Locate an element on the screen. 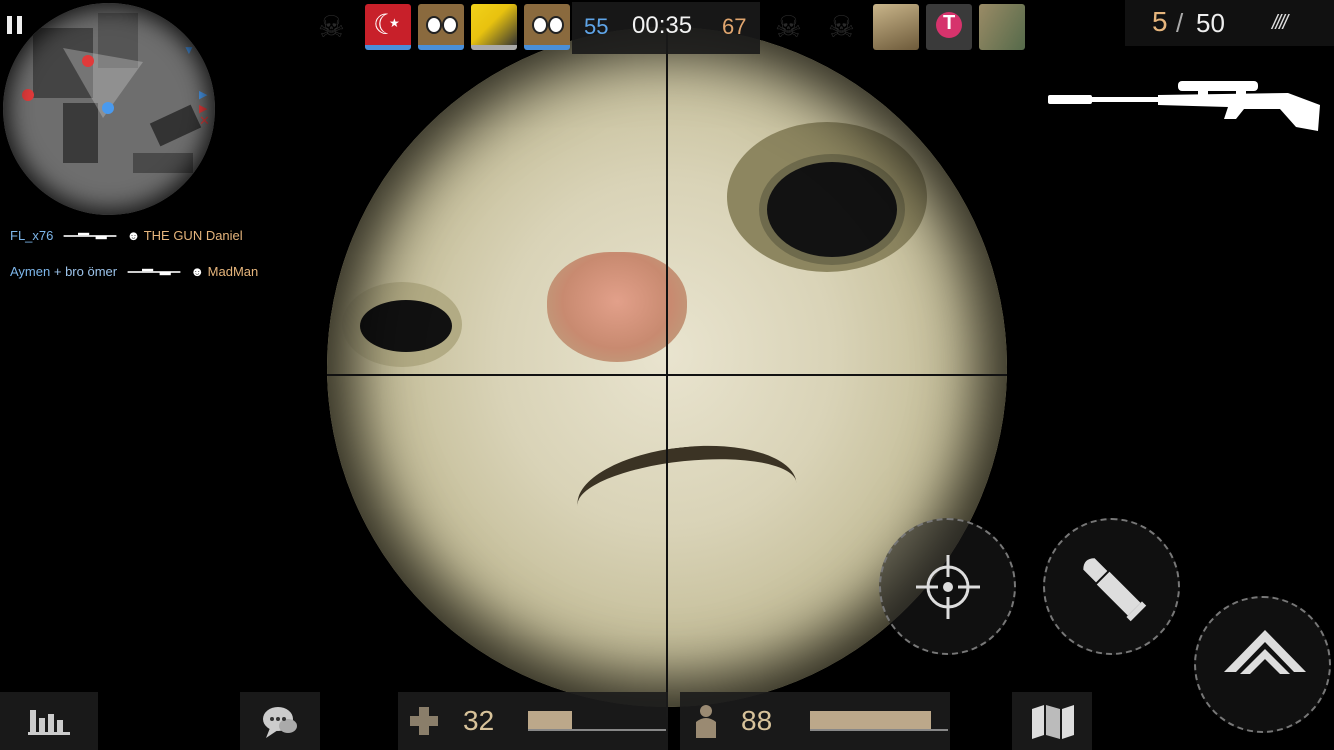  minimap: ▼ ▶ ▶ ✕ is located at coordinates (109, 109).